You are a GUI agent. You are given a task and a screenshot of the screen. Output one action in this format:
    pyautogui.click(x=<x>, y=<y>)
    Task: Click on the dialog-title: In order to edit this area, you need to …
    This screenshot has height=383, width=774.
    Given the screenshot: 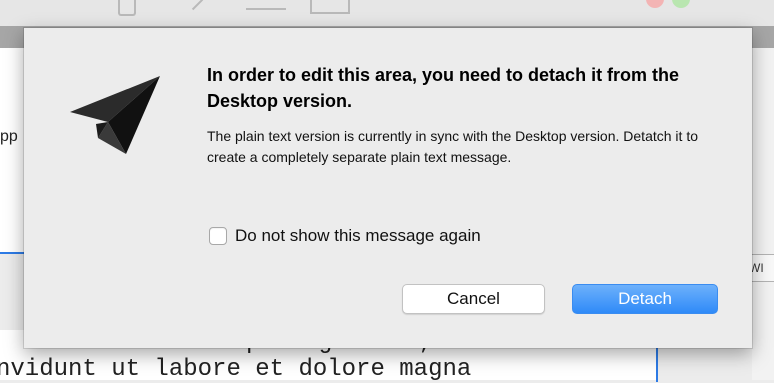 What is the action you would take?
    pyautogui.click(x=443, y=88)
    